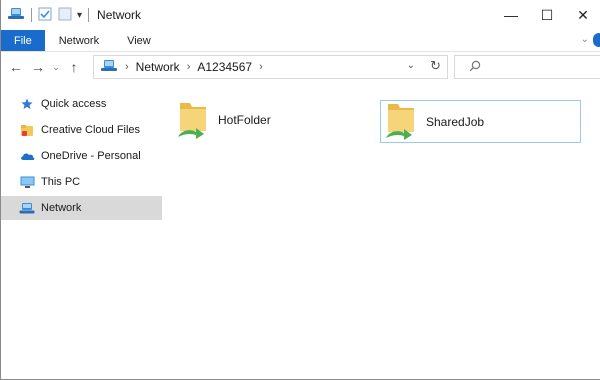 This screenshot has height=380, width=600. What do you see at coordinates (91, 156) in the screenshot?
I see `sidebar-item-label: OneDrive - Personal` at bounding box center [91, 156].